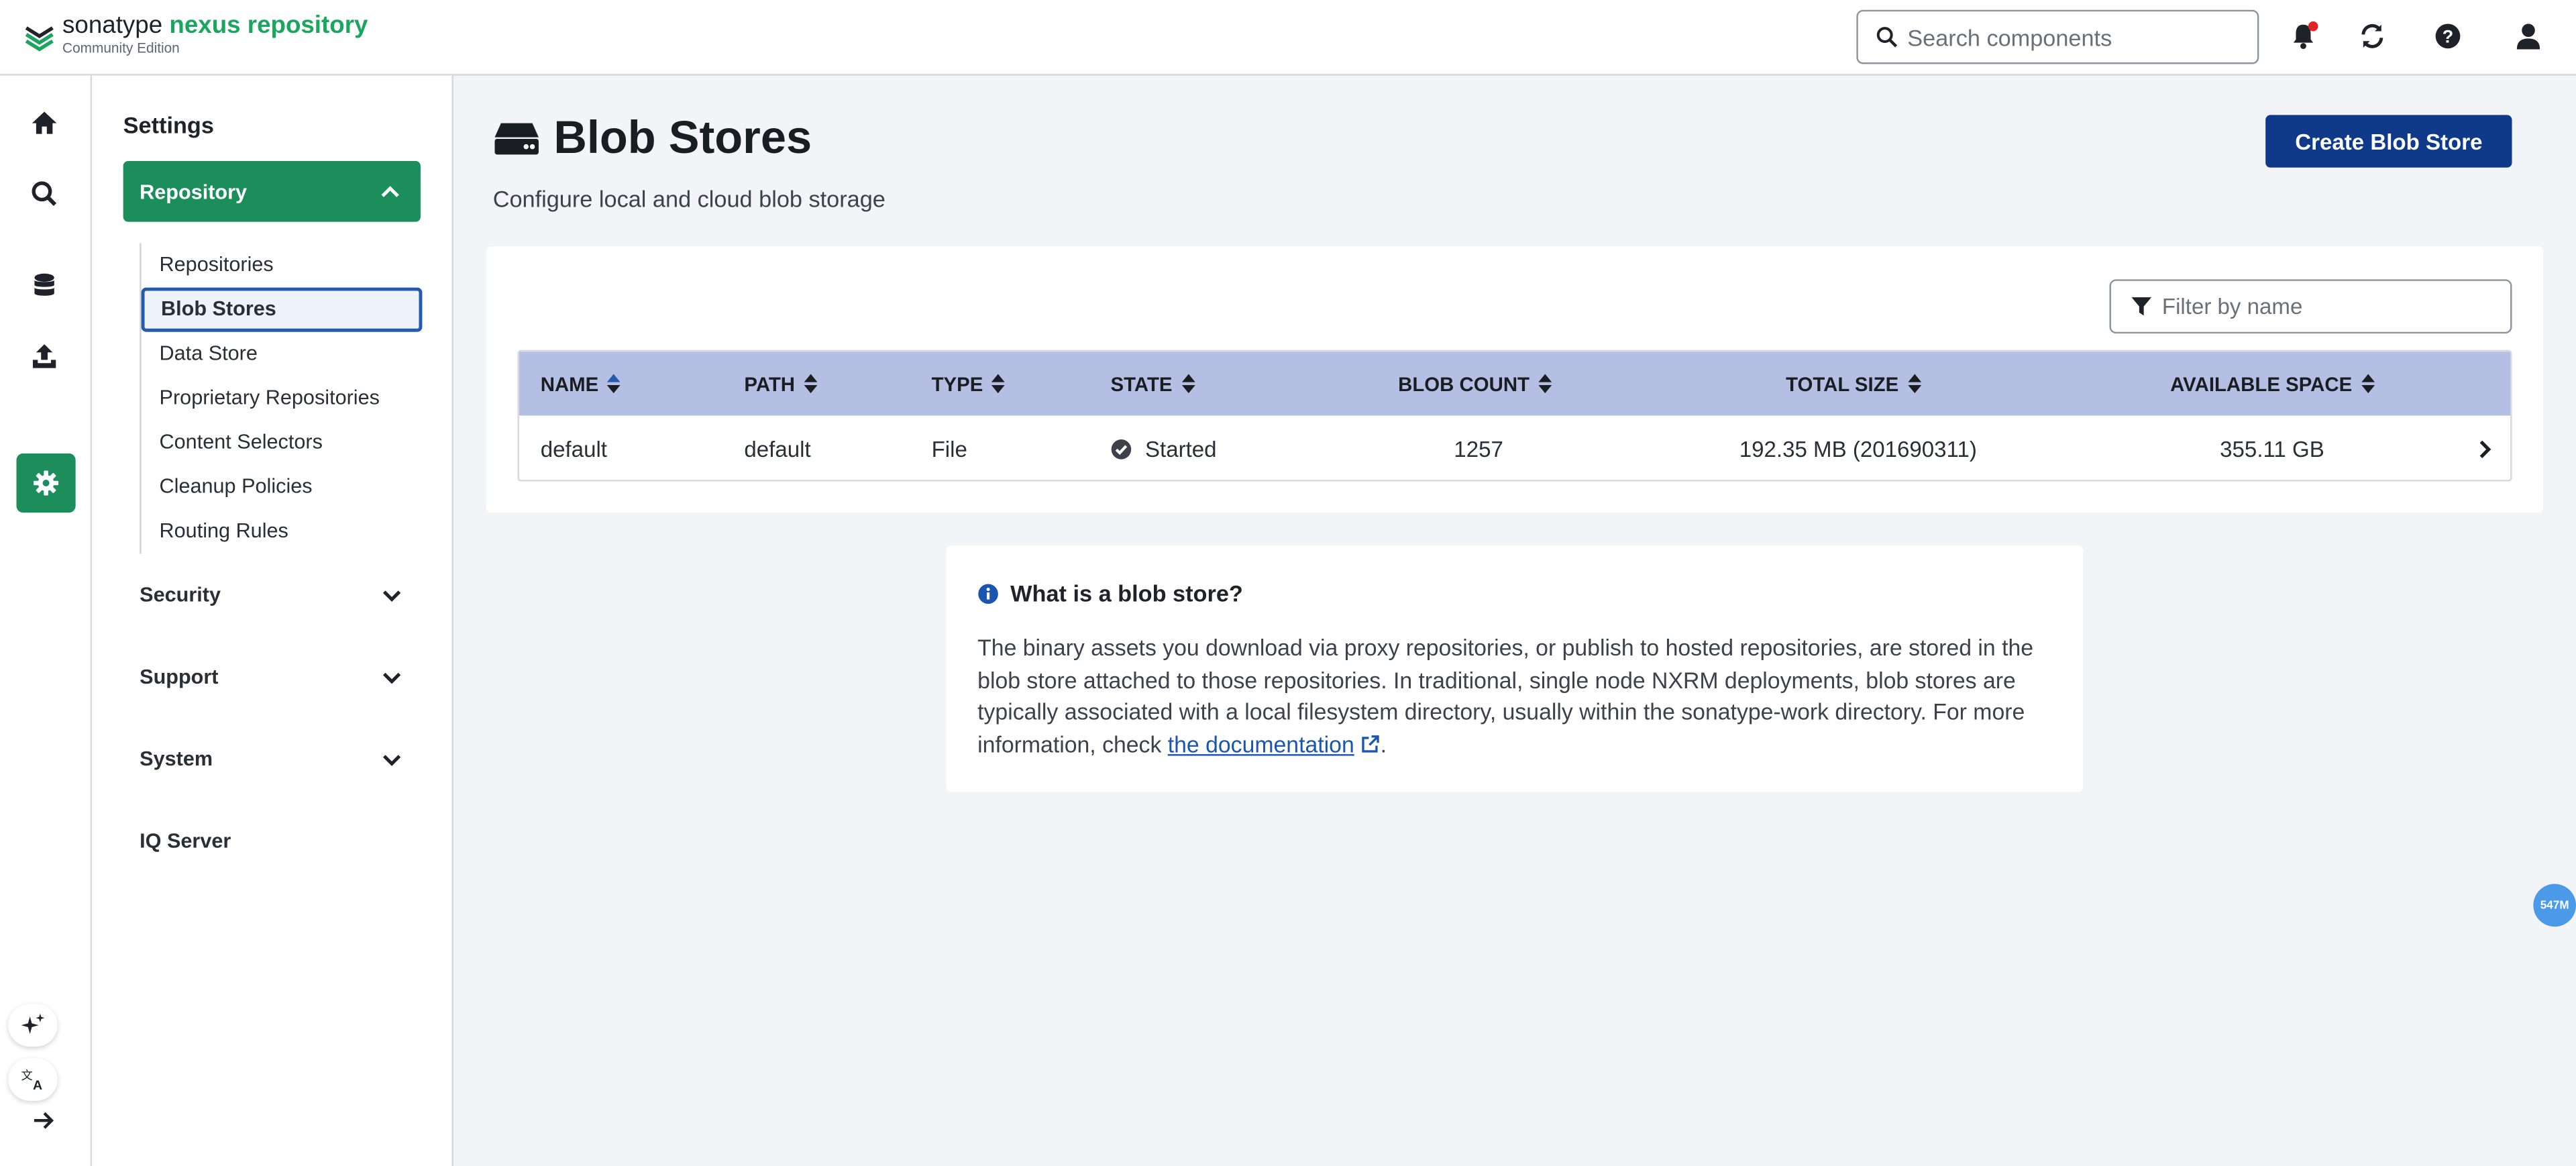  What do you see at coordinates (949, 448) in the screenshot?
I see `cell-type: File` at bounding box center [949, 448].